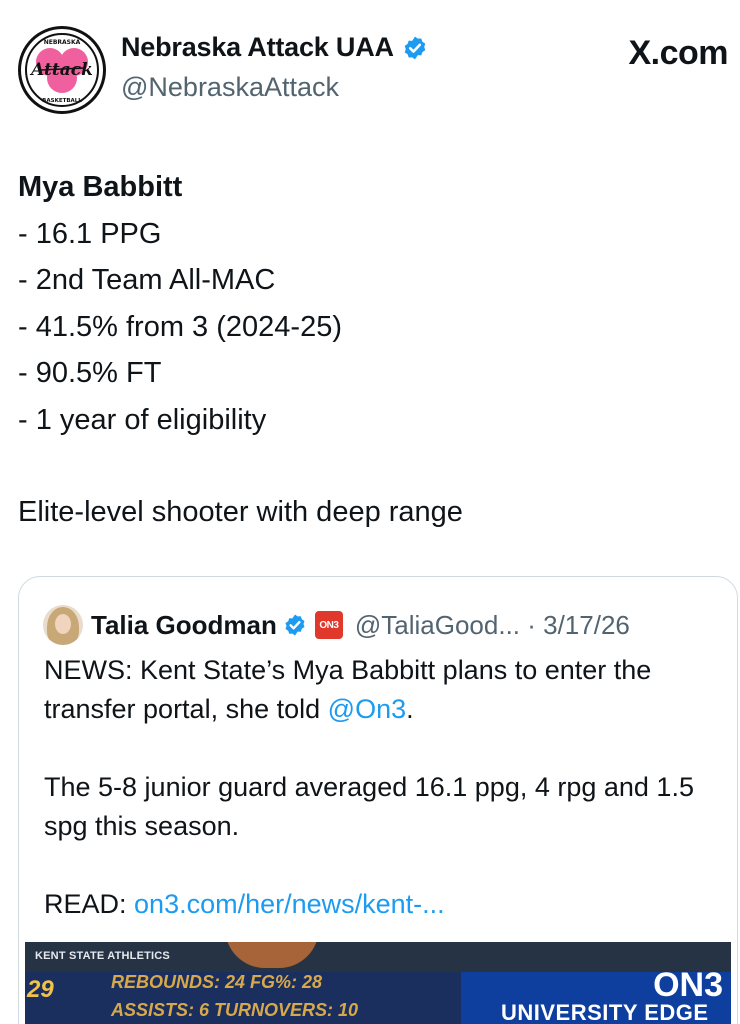 This screenshot has height=1024, width=740. I want to click on post-line: - 1 year of eligibility, so click(142, 419).